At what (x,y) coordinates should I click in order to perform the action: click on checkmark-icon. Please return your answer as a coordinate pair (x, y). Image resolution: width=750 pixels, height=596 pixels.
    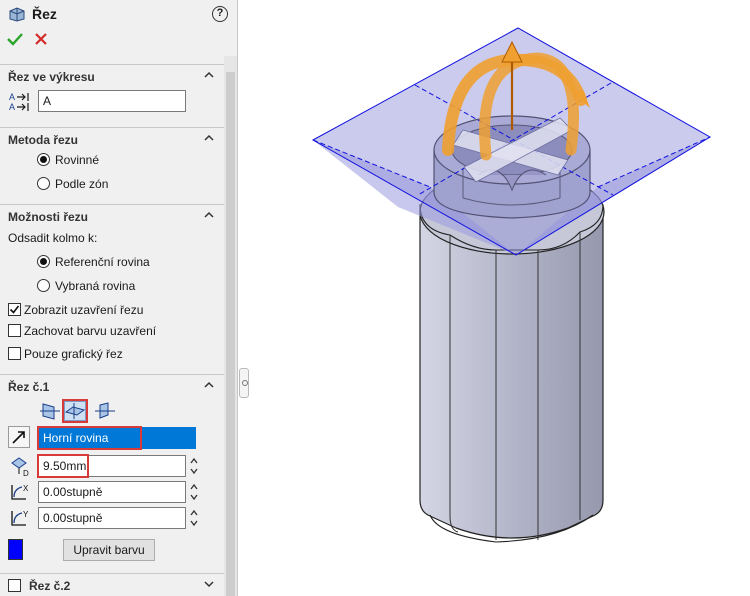
    Looking at the image, I should click on (14, 309).